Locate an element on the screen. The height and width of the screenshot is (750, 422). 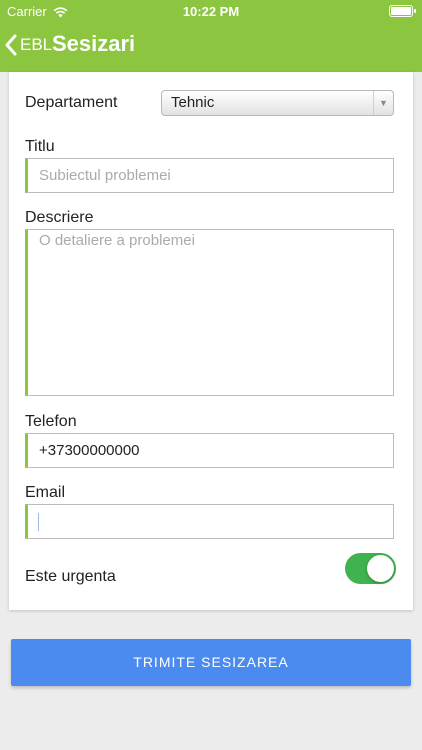
titlu-input: Subiectul problemei is located at coordinates (209, 175).